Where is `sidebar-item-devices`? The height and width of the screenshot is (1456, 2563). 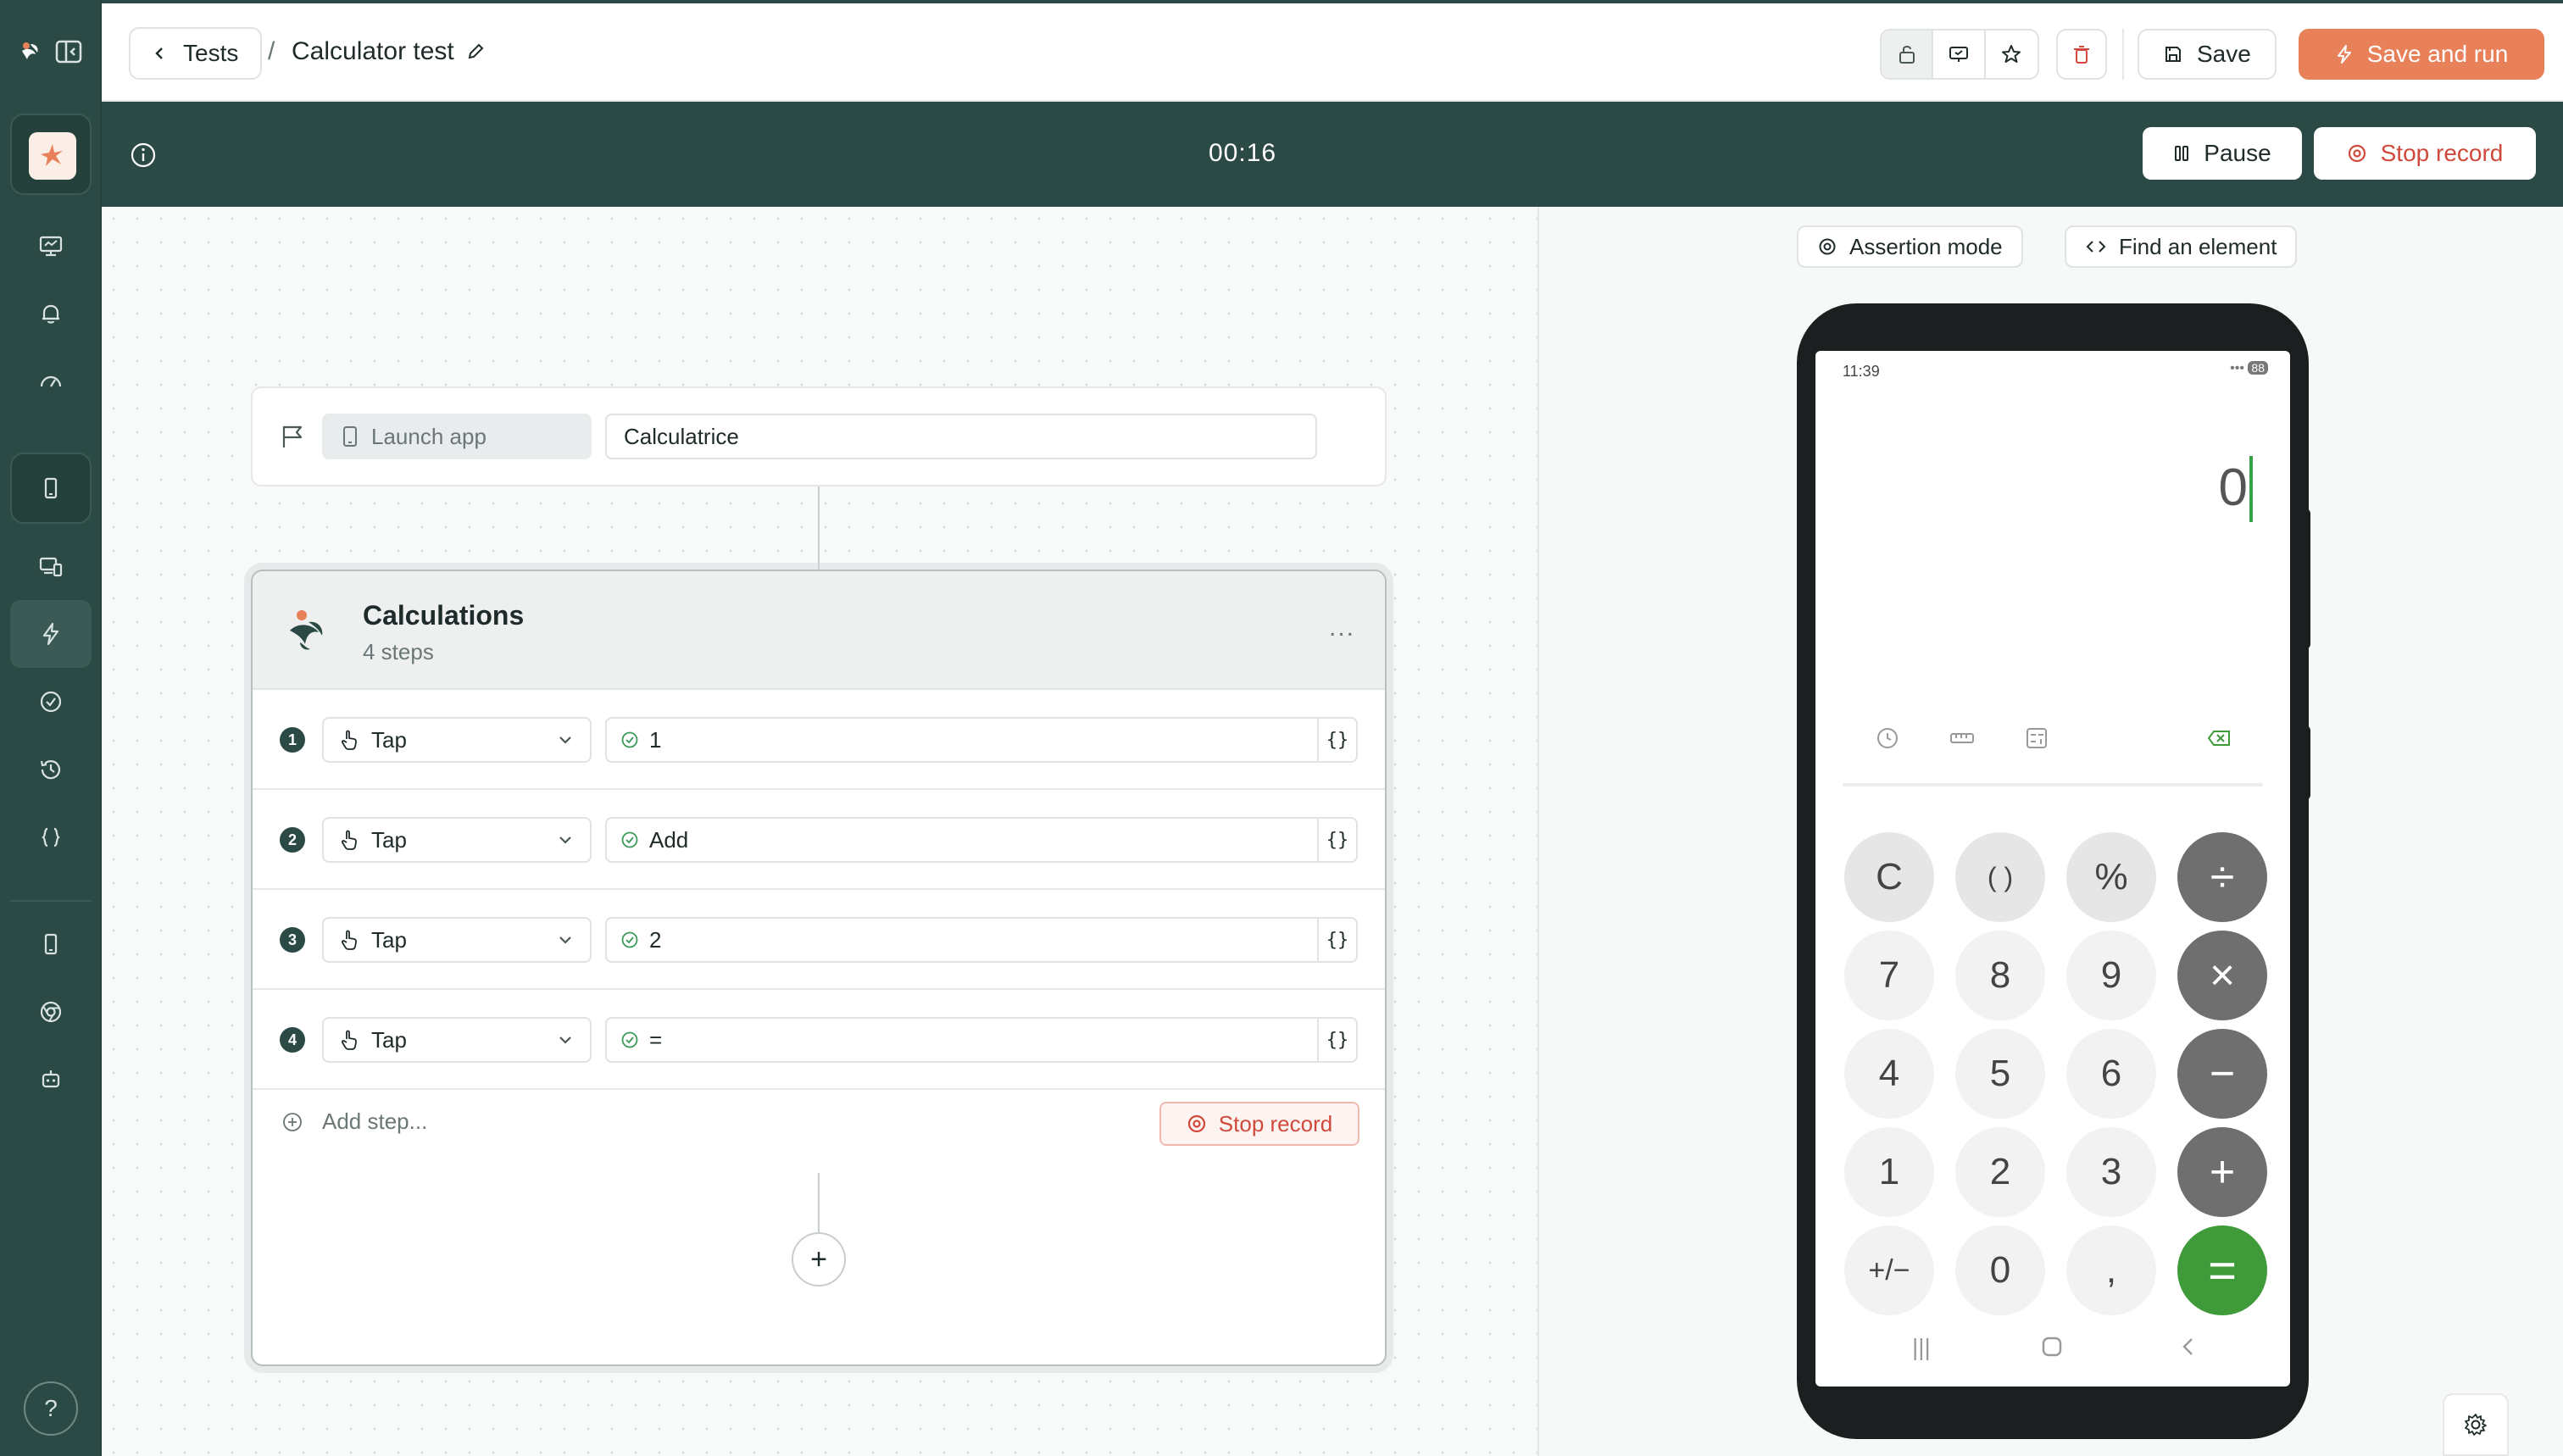 sidebar-item-devices is located at coordinates (51, 566).